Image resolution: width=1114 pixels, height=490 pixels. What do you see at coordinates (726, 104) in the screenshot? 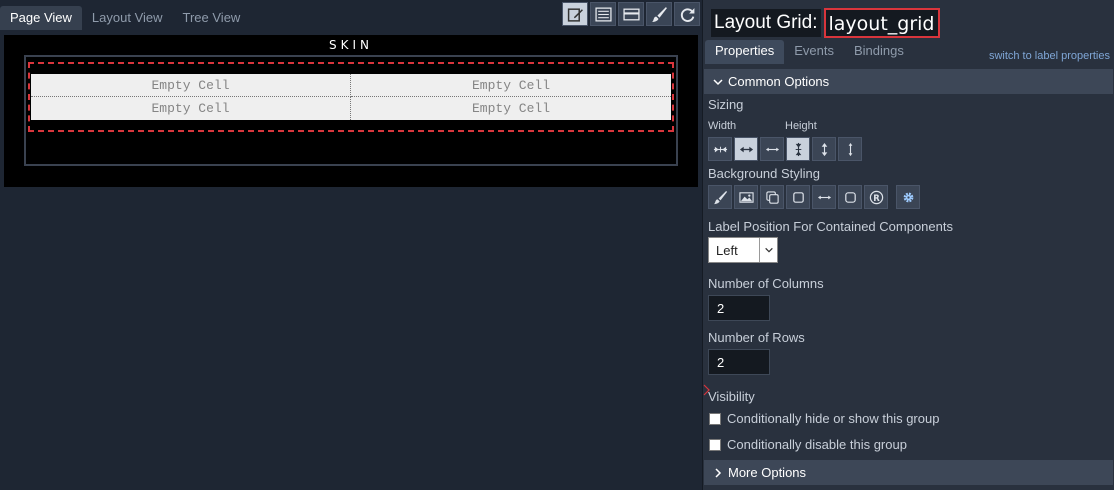
I see `sizing-label: Sizing` at bounding box center [726, 104].